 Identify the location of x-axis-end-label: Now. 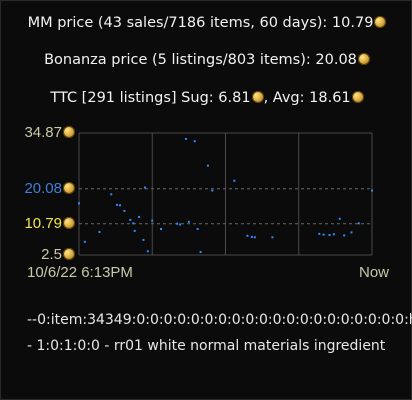
(374, 272).